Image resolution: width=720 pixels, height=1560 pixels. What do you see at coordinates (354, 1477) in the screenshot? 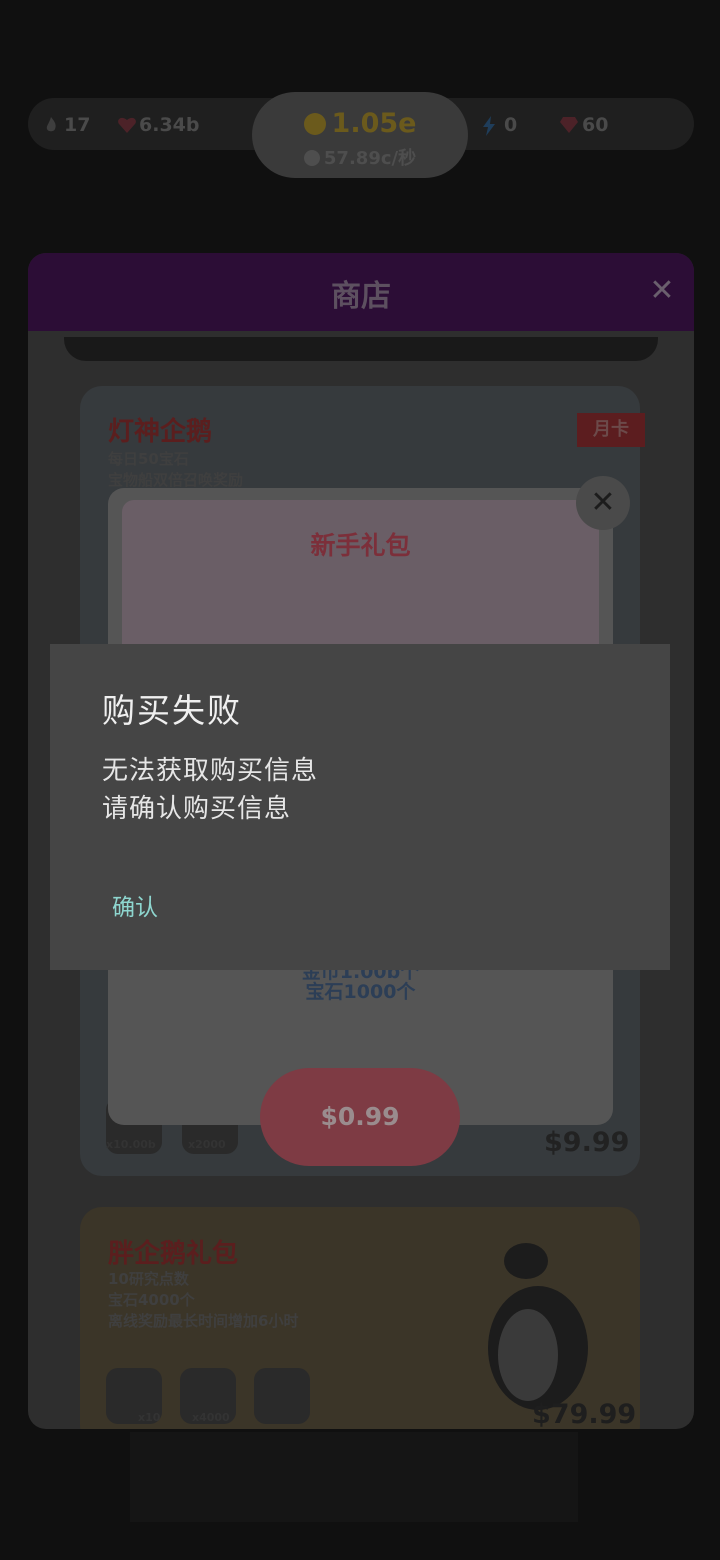
I see `bottom-nav` at bounding box center [354, 1477].